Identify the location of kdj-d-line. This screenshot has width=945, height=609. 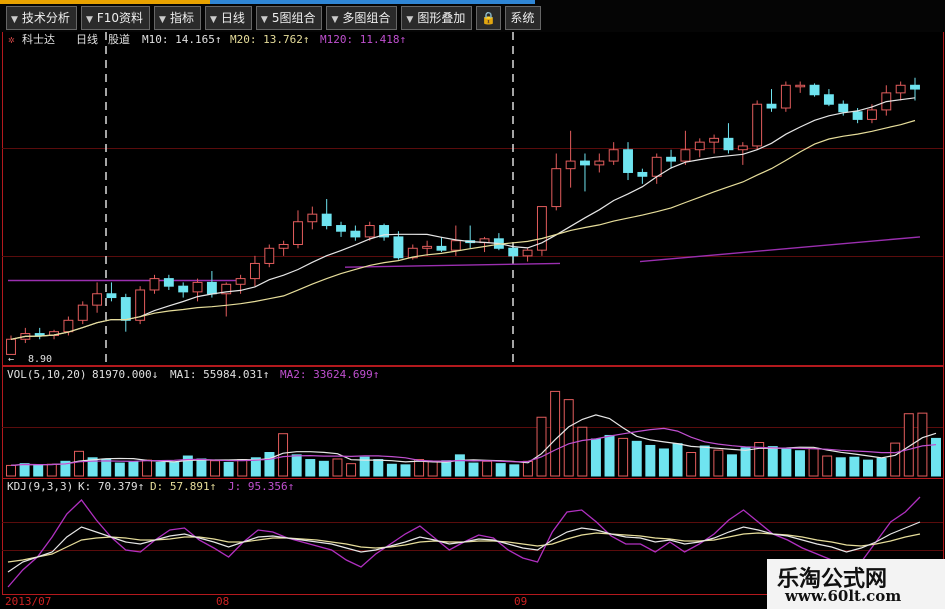
(464, 547).